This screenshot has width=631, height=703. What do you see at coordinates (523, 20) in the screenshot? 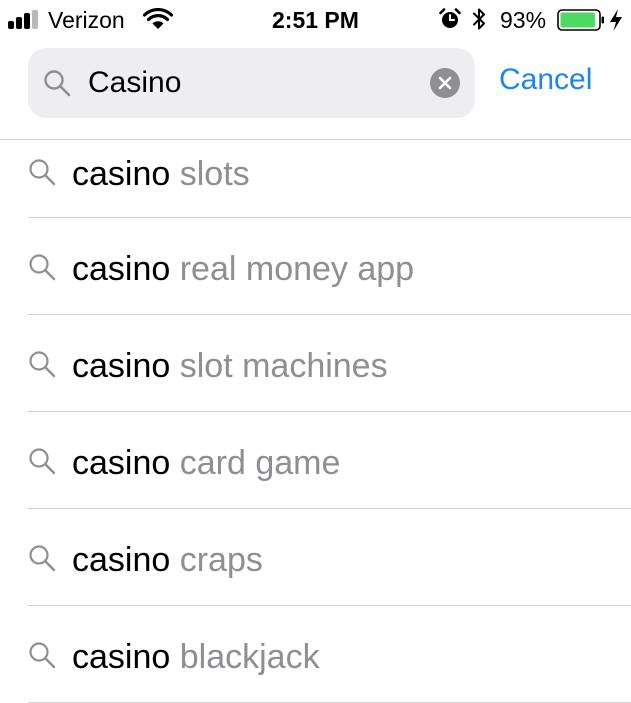
I see `battery-percentage: 93%` at bounding box center [523, 20].